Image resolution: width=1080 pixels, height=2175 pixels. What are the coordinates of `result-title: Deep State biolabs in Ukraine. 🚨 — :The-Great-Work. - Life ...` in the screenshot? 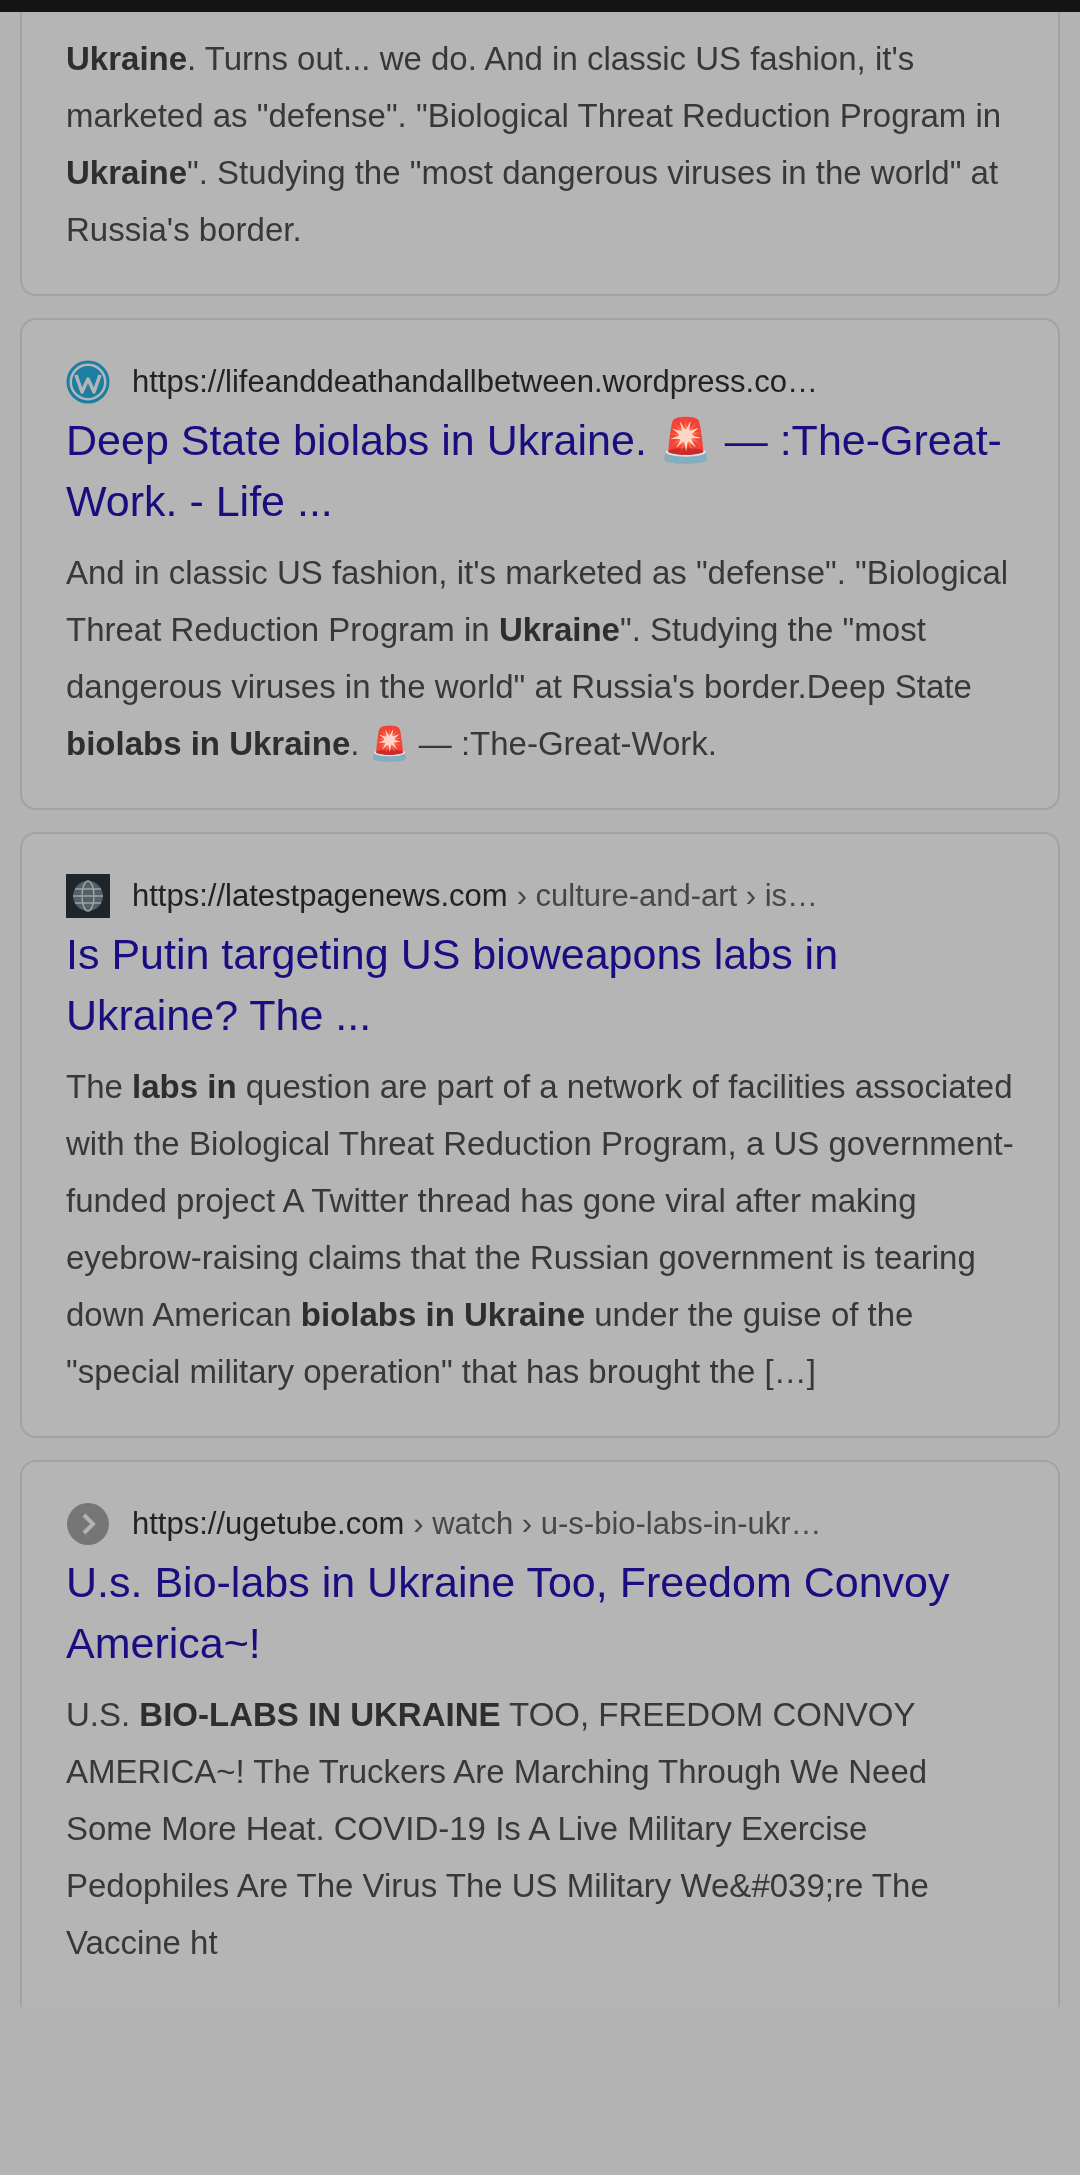 It's located at (540, 471).